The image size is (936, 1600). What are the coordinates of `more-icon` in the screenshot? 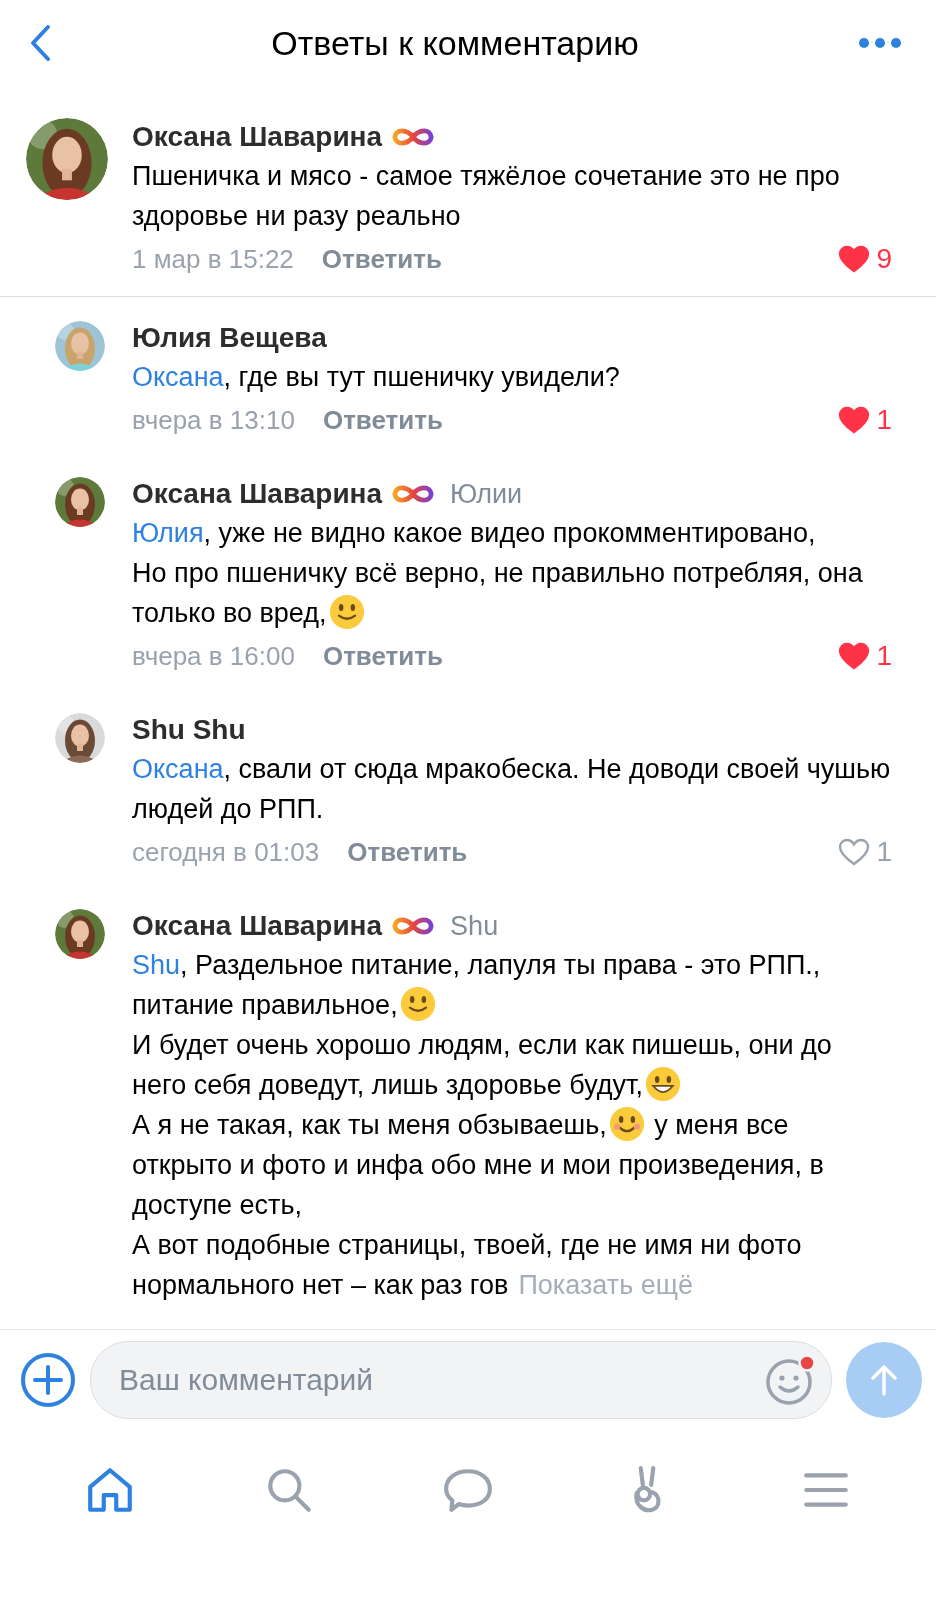 It's located at (880, 43).